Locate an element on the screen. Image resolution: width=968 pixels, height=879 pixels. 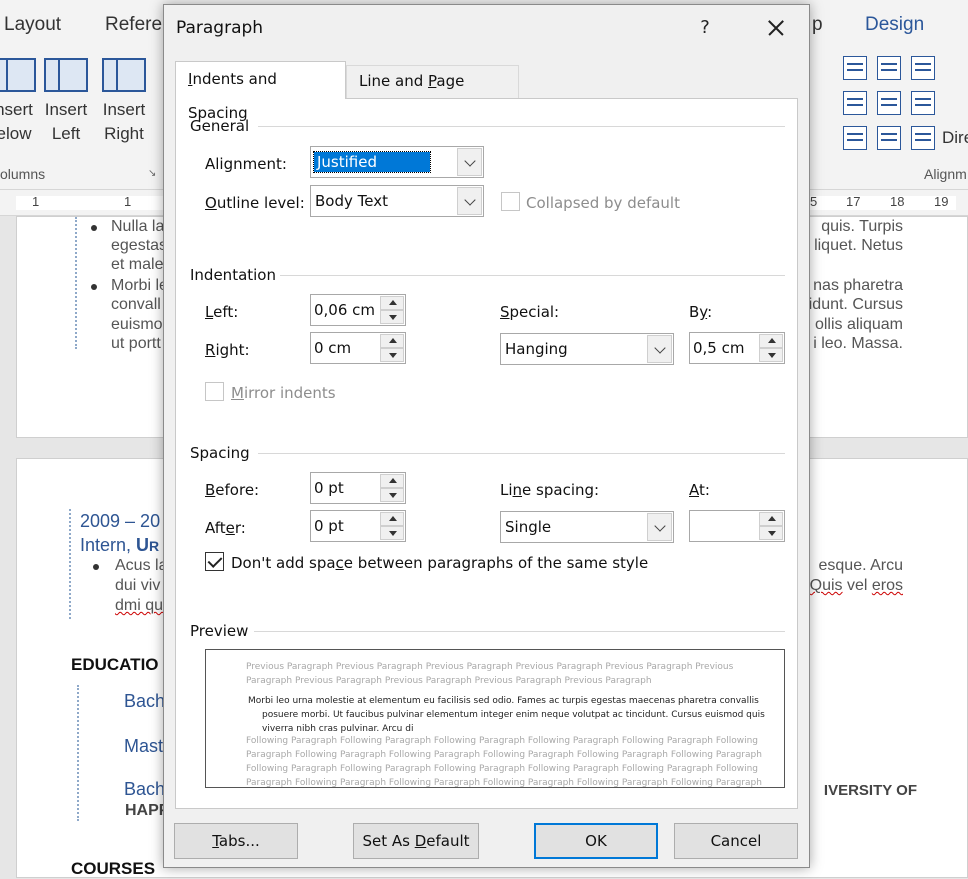
mirror-indents-checkbox is located at coordinates (214, 391).